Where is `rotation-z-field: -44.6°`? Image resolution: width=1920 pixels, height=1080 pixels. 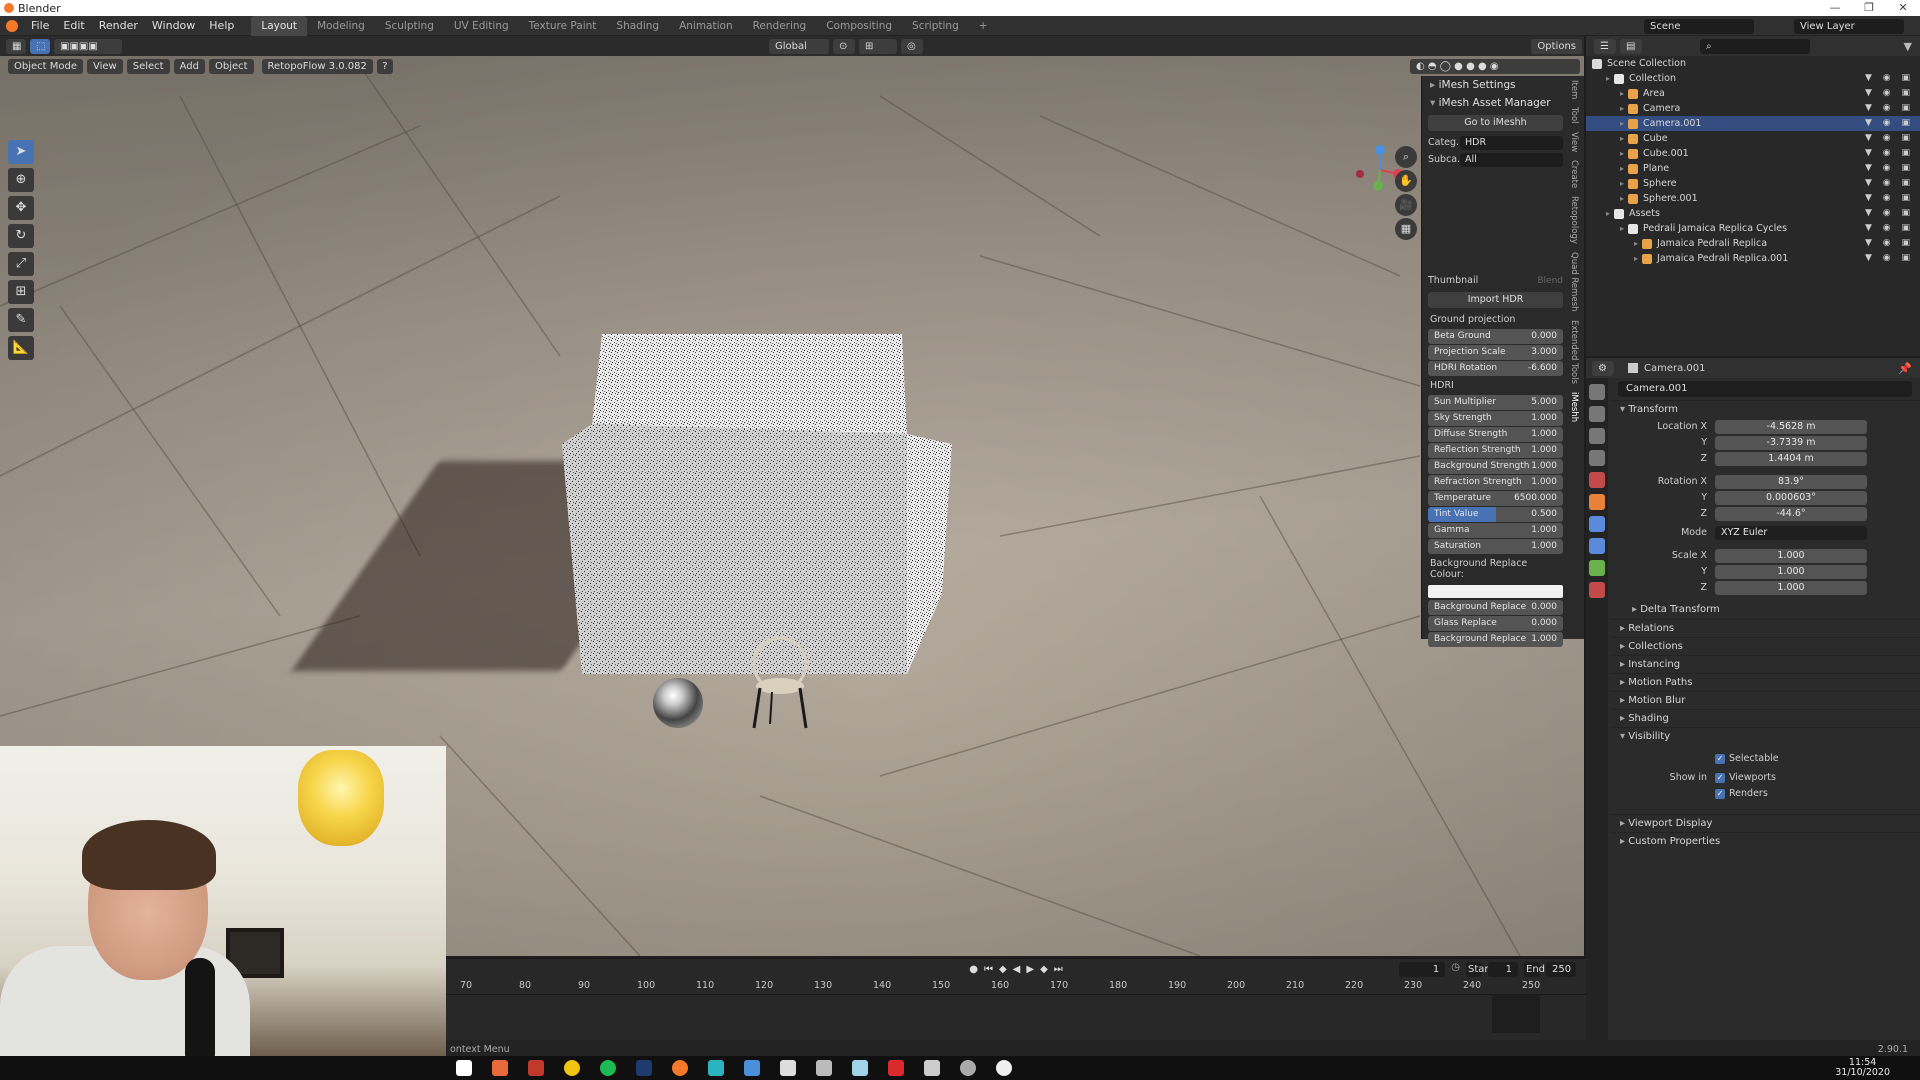
rotation-z-field: -44.6° is located at coordinates (1791, 513).